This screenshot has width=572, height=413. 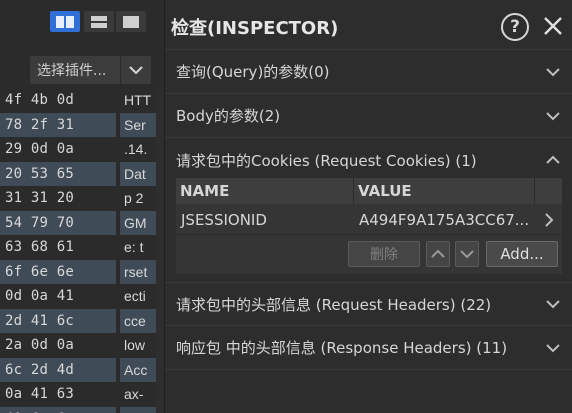 I want to click on column-header-value: VALUE, so click(x=444, y=191).